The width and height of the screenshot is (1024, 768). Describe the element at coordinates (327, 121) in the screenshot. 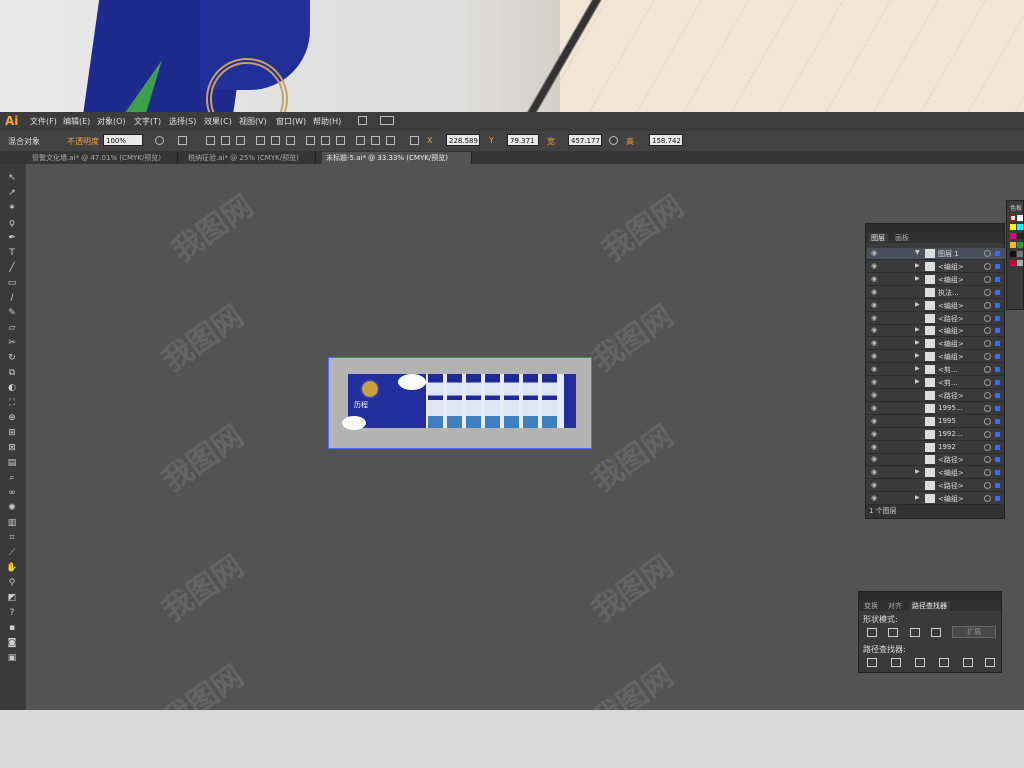

I see `menu-help: 帮助(H)` at that location.